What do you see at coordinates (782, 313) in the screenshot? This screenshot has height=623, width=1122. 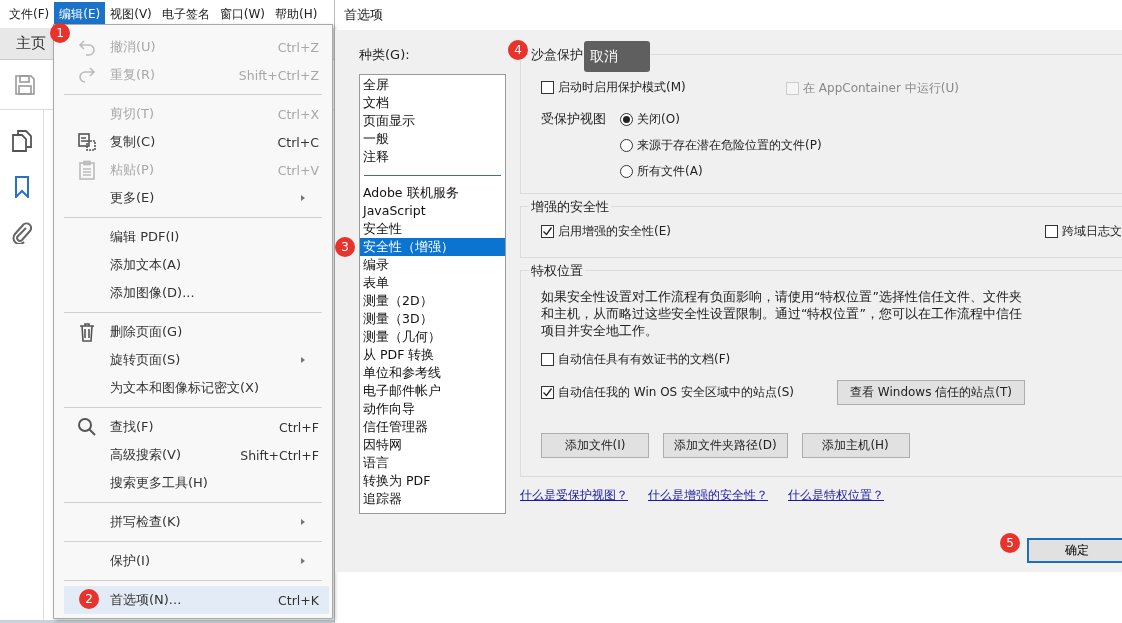 I see `description-text: 如果安全性设置对工作流程有负面影响，请使用“特权位置”选择性信任文件、文件夹 和主机，从而略过这些安全性设置限制。通过“特权位置”，您可以在工作流程中信任 项目并安全地工作。` at bounding box center [782, 313].